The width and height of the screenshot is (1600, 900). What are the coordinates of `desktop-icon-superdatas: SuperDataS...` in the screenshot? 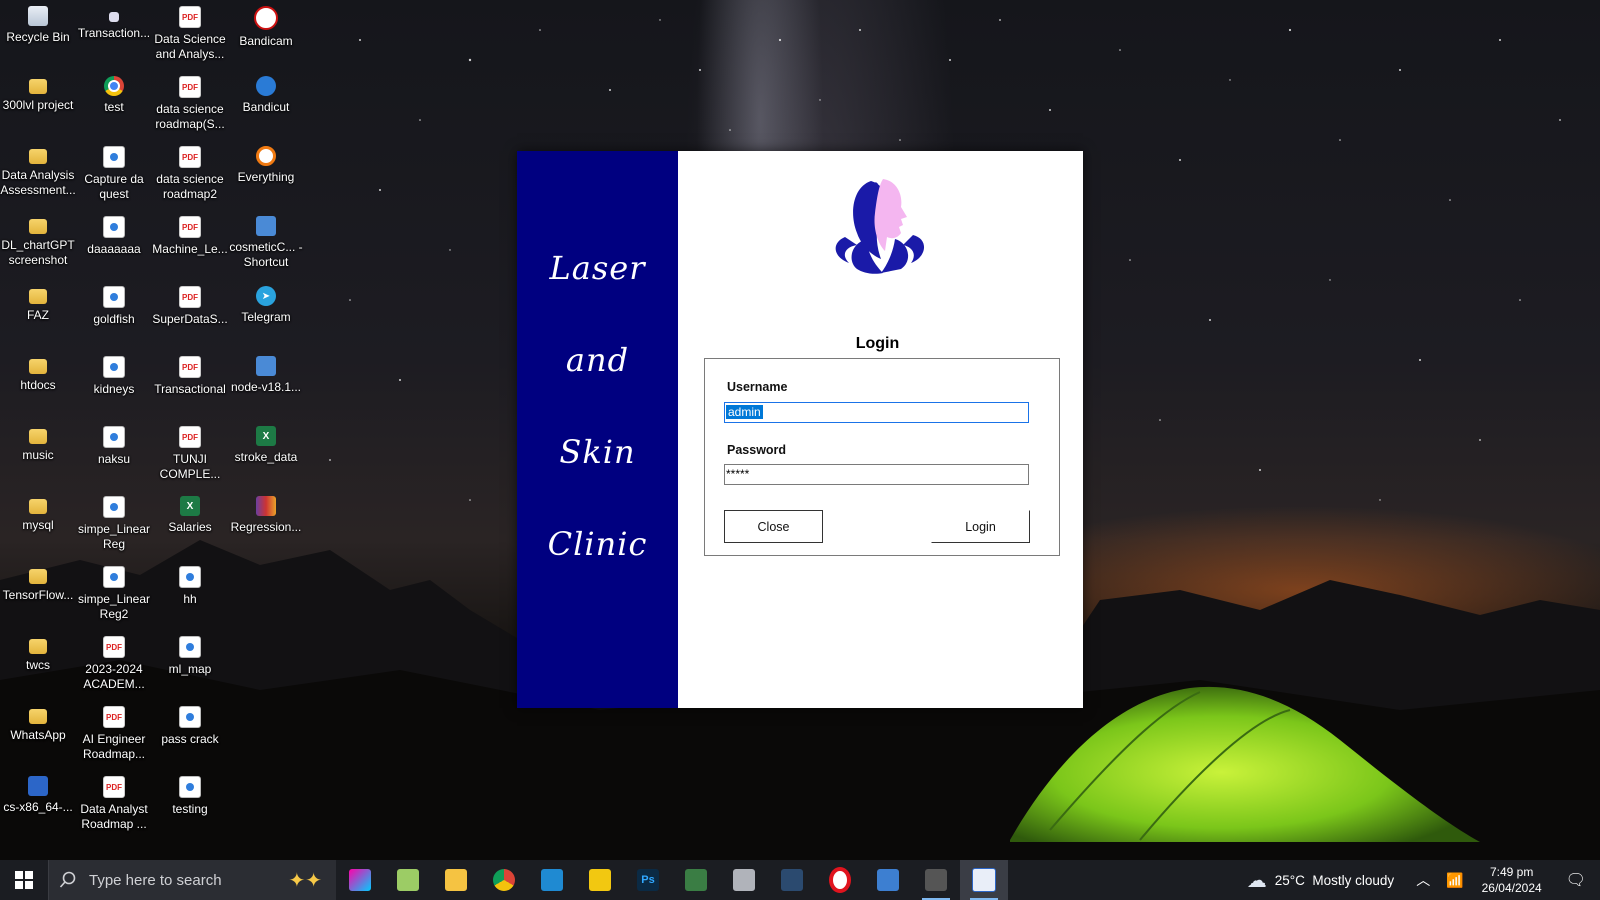 It's located at (190, 313).